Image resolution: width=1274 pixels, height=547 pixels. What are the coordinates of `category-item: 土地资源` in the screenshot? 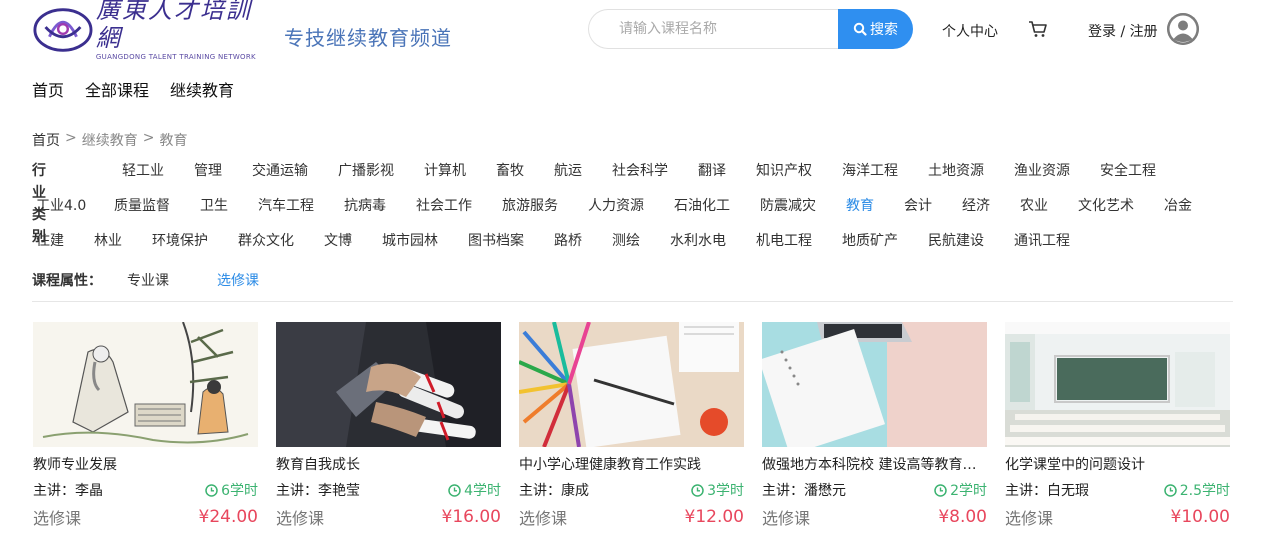 It's located at (956, 171).